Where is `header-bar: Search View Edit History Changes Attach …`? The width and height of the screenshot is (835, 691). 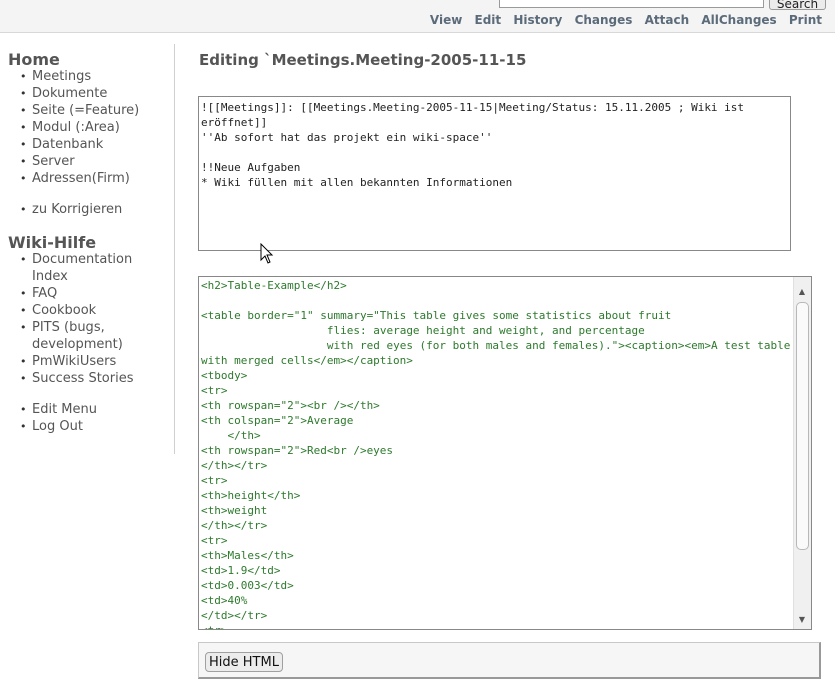
header-bar: Search View Edit History Changes Attach … is located at coordinates (417, 16).